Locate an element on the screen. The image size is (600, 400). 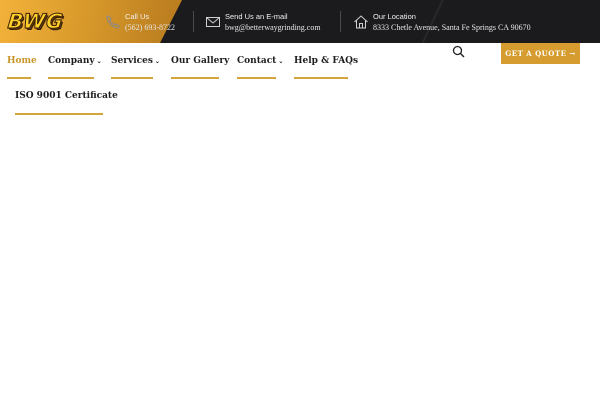
email-label: Send Us an E-mail is located at coordinates (256, 16).